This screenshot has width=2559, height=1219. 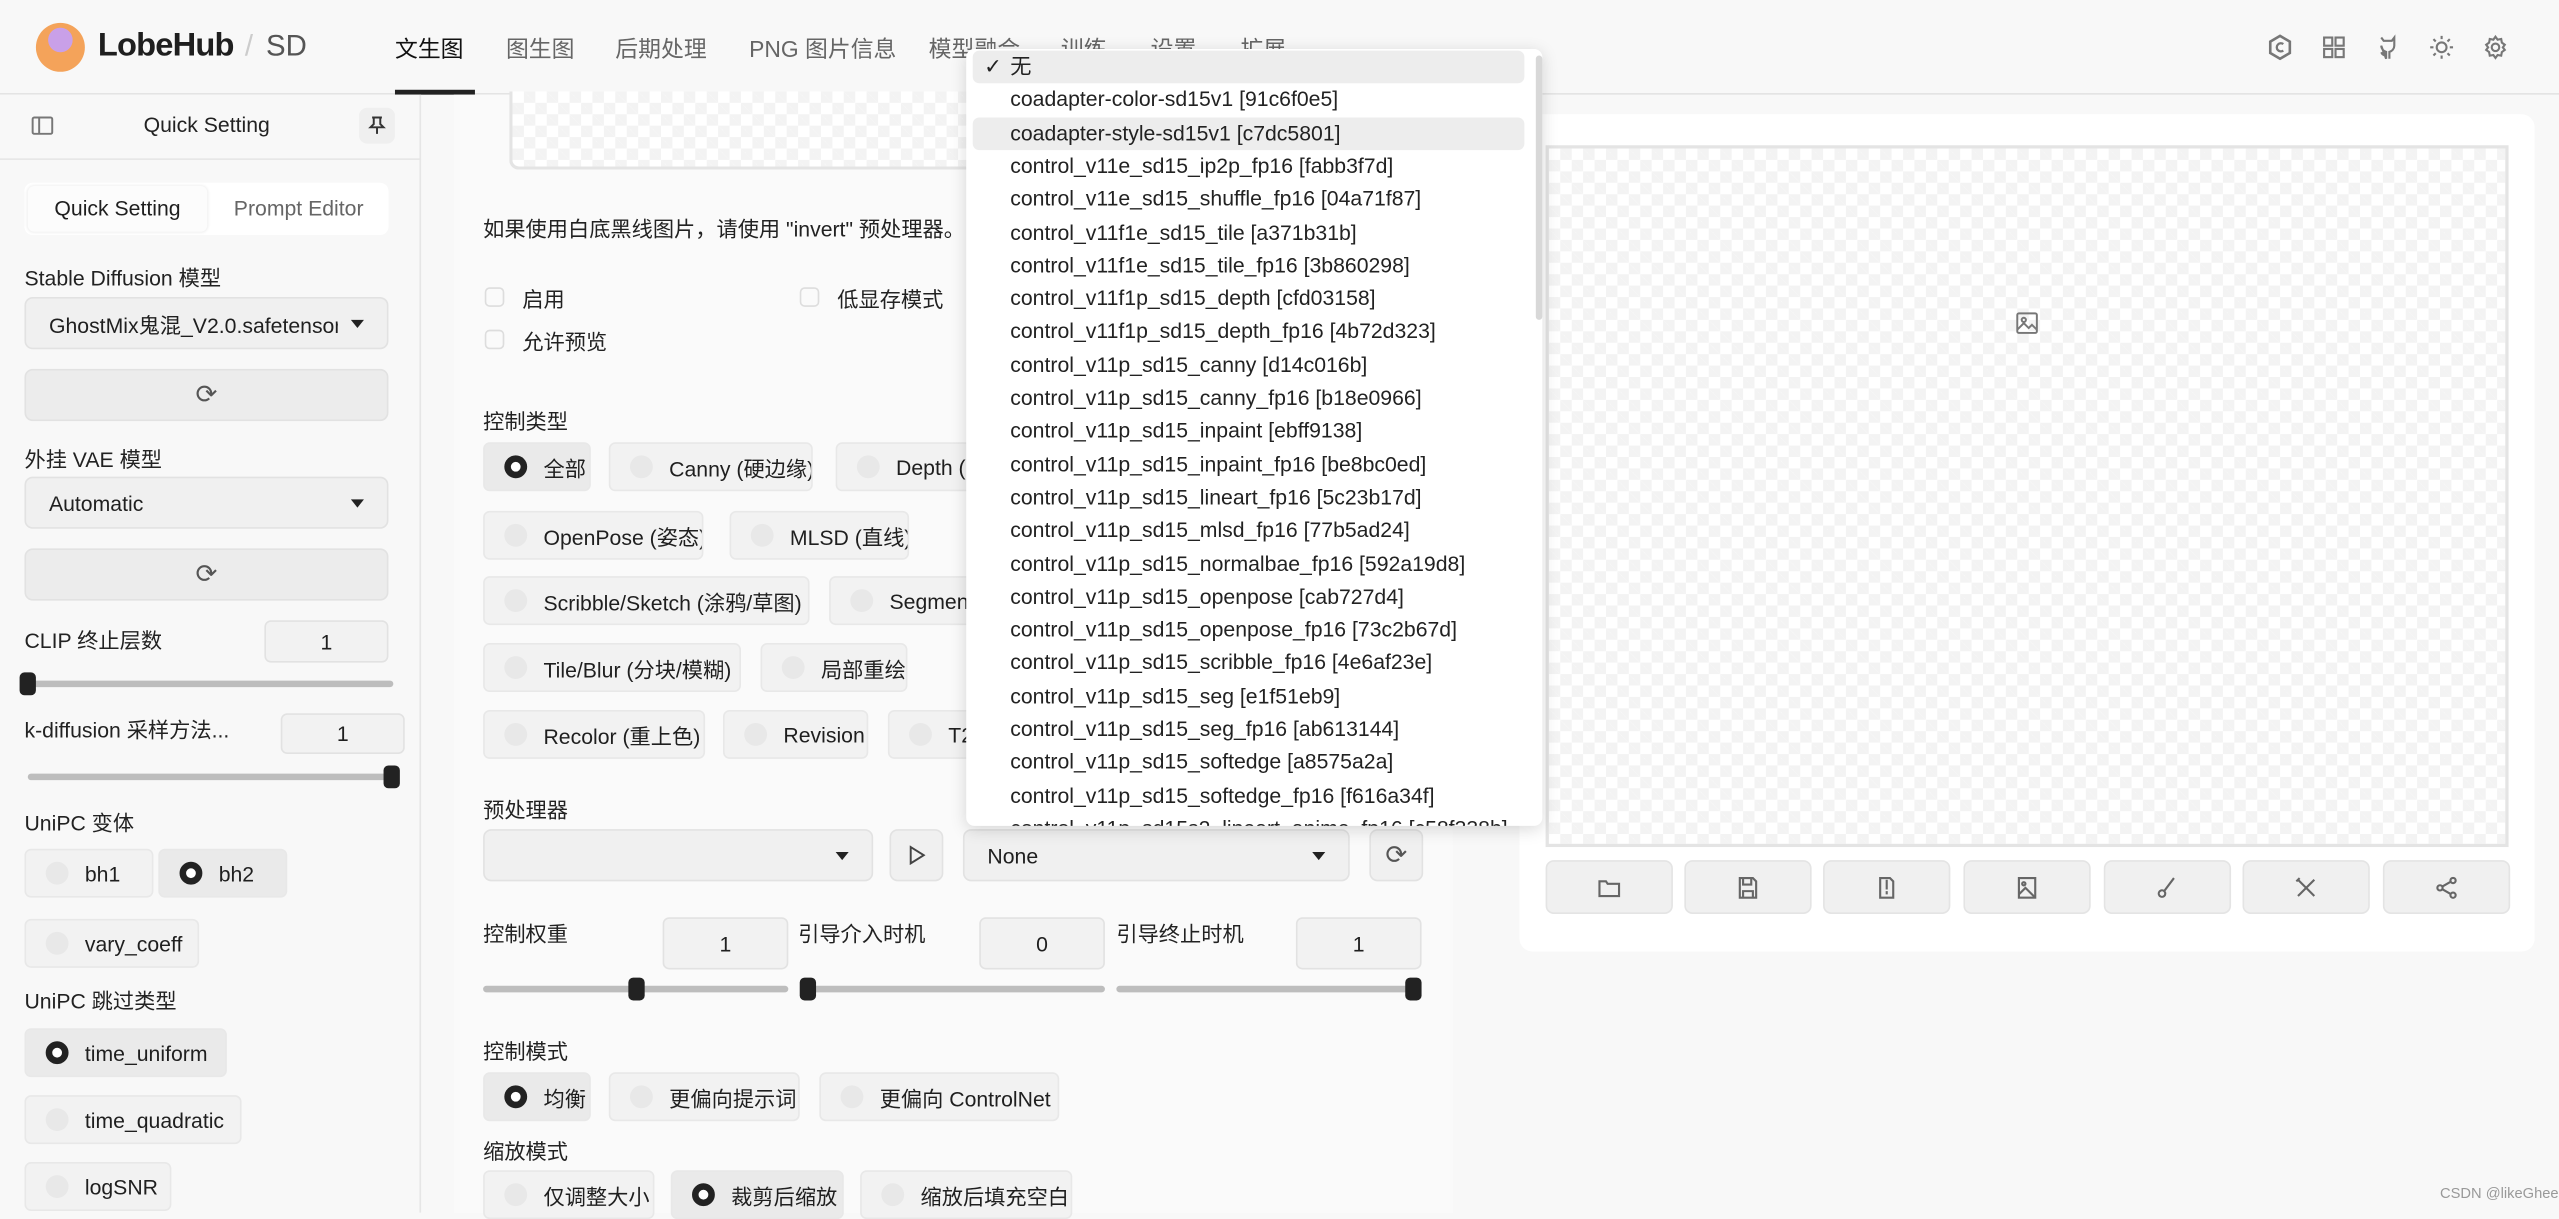 I want to click on dropdown-option: control_v11p_sd15_openpose [cab727d4], so click(x=1249, y=597).